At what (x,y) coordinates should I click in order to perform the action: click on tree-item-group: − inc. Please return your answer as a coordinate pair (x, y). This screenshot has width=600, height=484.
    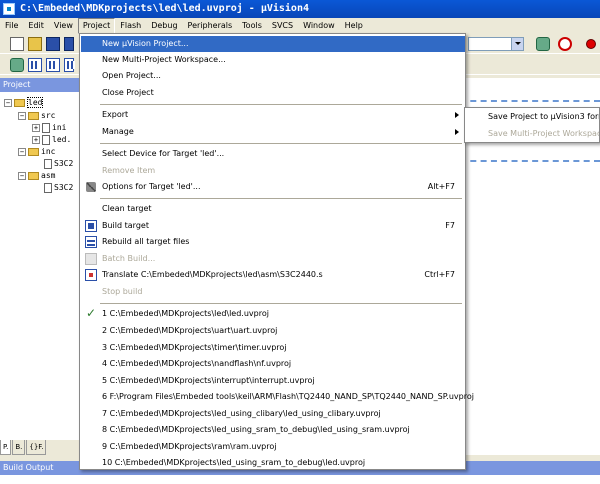
    Looking at the image, I should click on (36, 152).